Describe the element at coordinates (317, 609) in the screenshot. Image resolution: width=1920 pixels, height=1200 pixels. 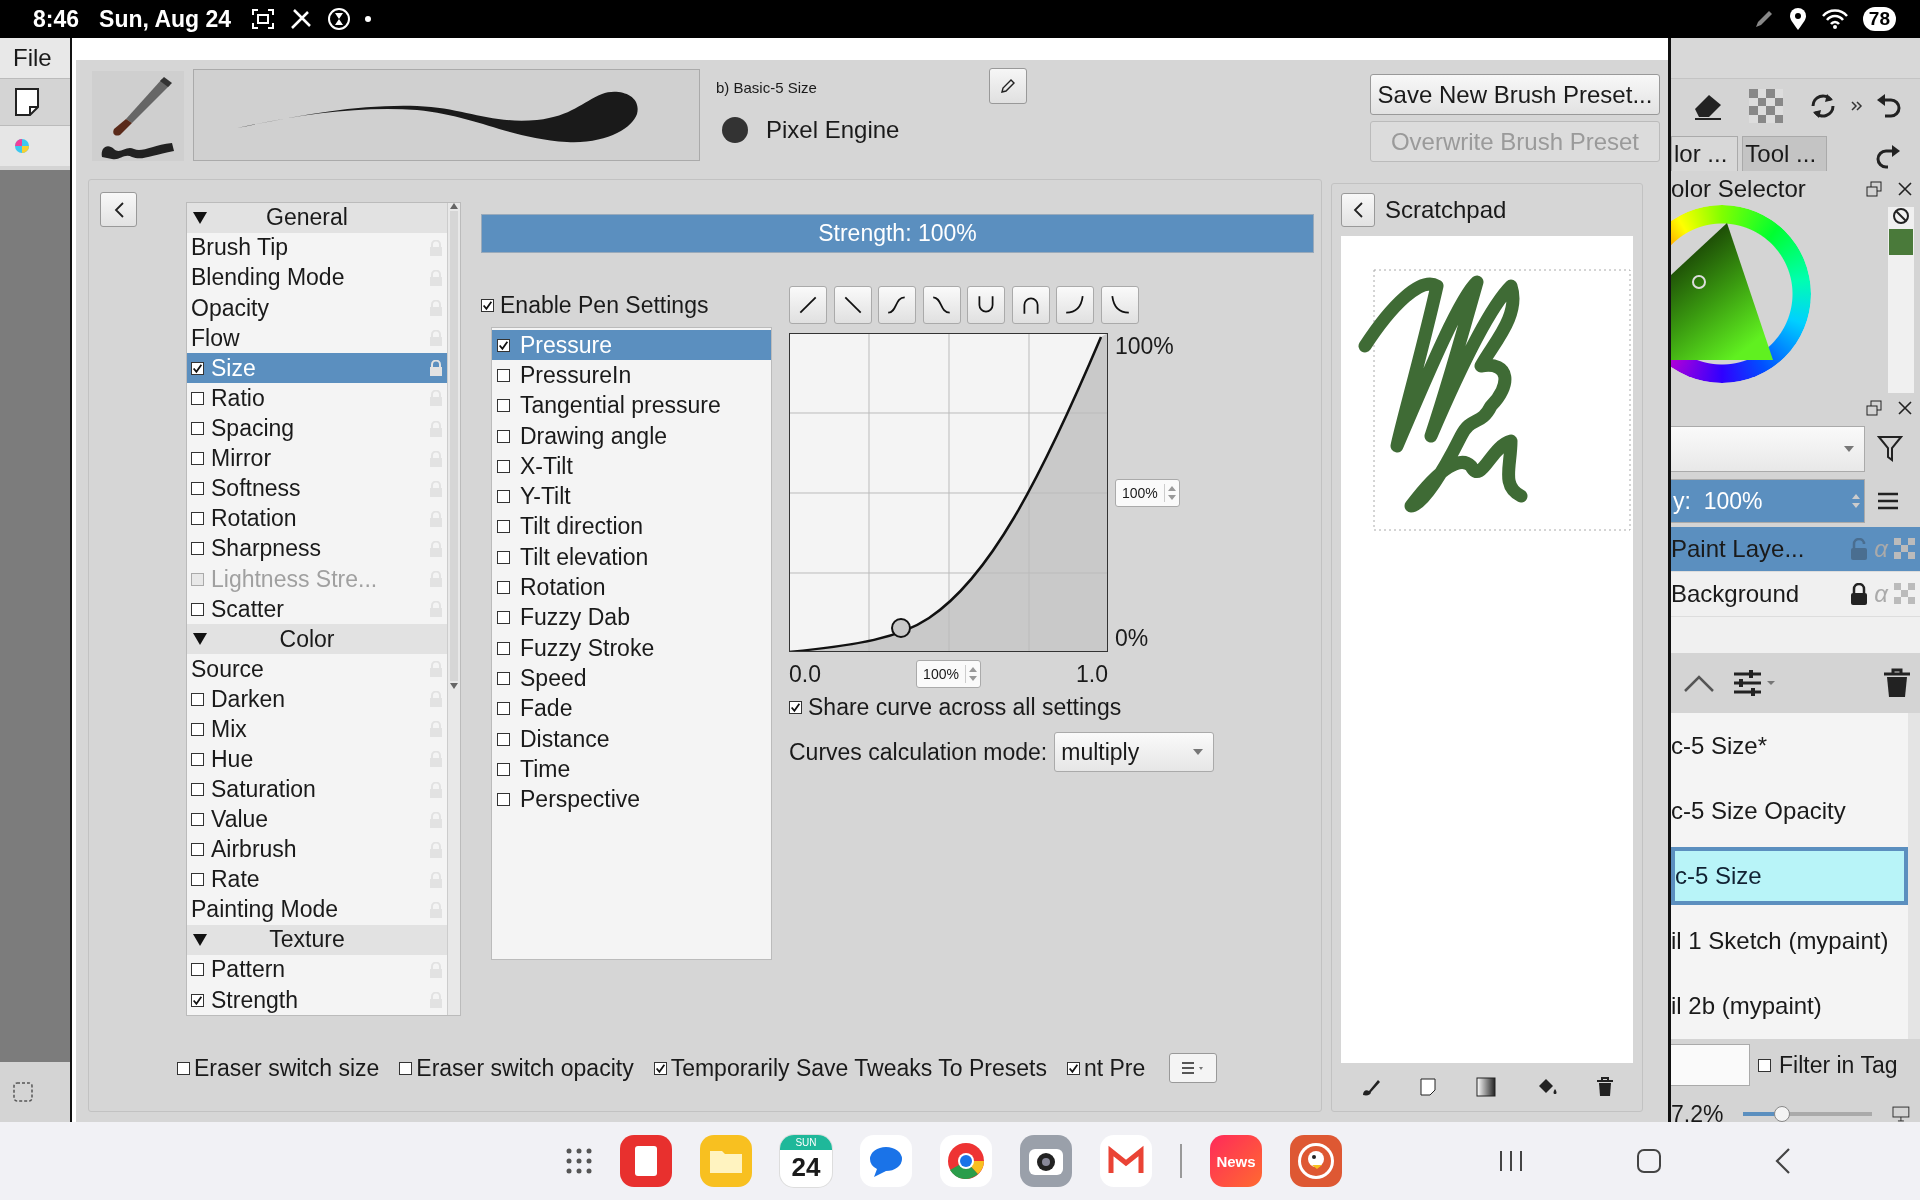
I see `option-item: Scatter` at that location.